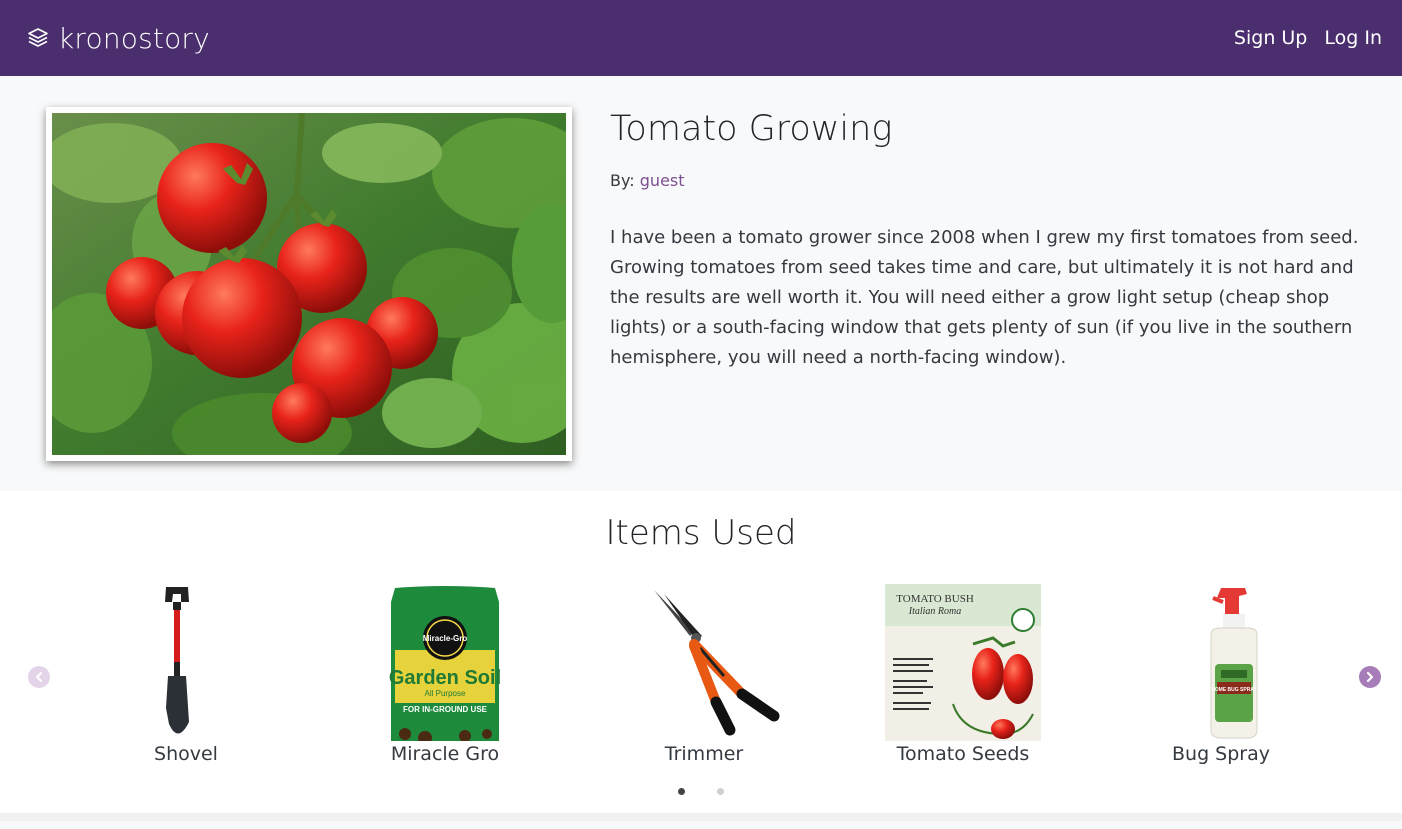 The image size is (1402, 829). Describe the element at coordinates (622, 180) in the screenshot. I see `byline-label: By:` at that location.